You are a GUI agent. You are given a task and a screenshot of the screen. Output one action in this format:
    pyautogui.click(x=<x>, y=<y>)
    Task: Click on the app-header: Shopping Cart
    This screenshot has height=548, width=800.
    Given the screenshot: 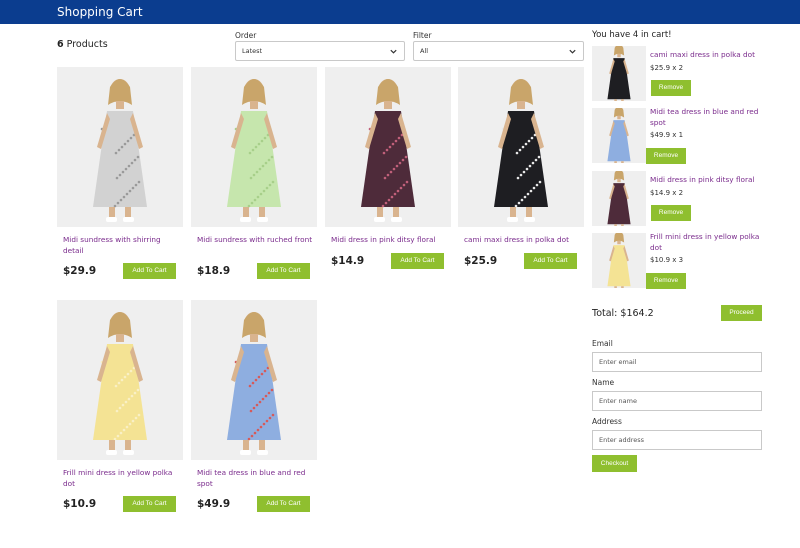 What is the action you would take?
    pyautogui.click(x=400, y=12)
    